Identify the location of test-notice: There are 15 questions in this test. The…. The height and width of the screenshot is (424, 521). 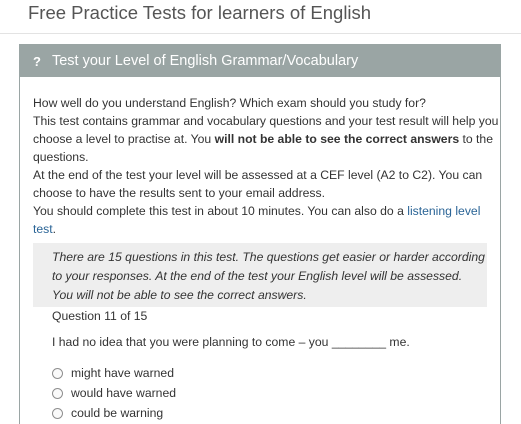
(260, 275).